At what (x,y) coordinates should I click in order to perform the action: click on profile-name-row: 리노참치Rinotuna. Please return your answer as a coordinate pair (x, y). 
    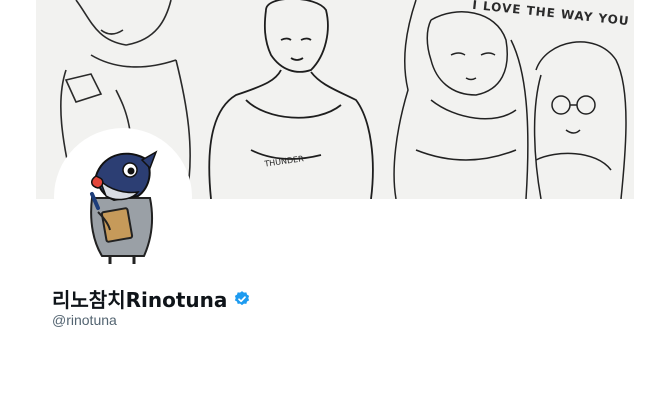
    Looking at the image, I should click on (151, 298).